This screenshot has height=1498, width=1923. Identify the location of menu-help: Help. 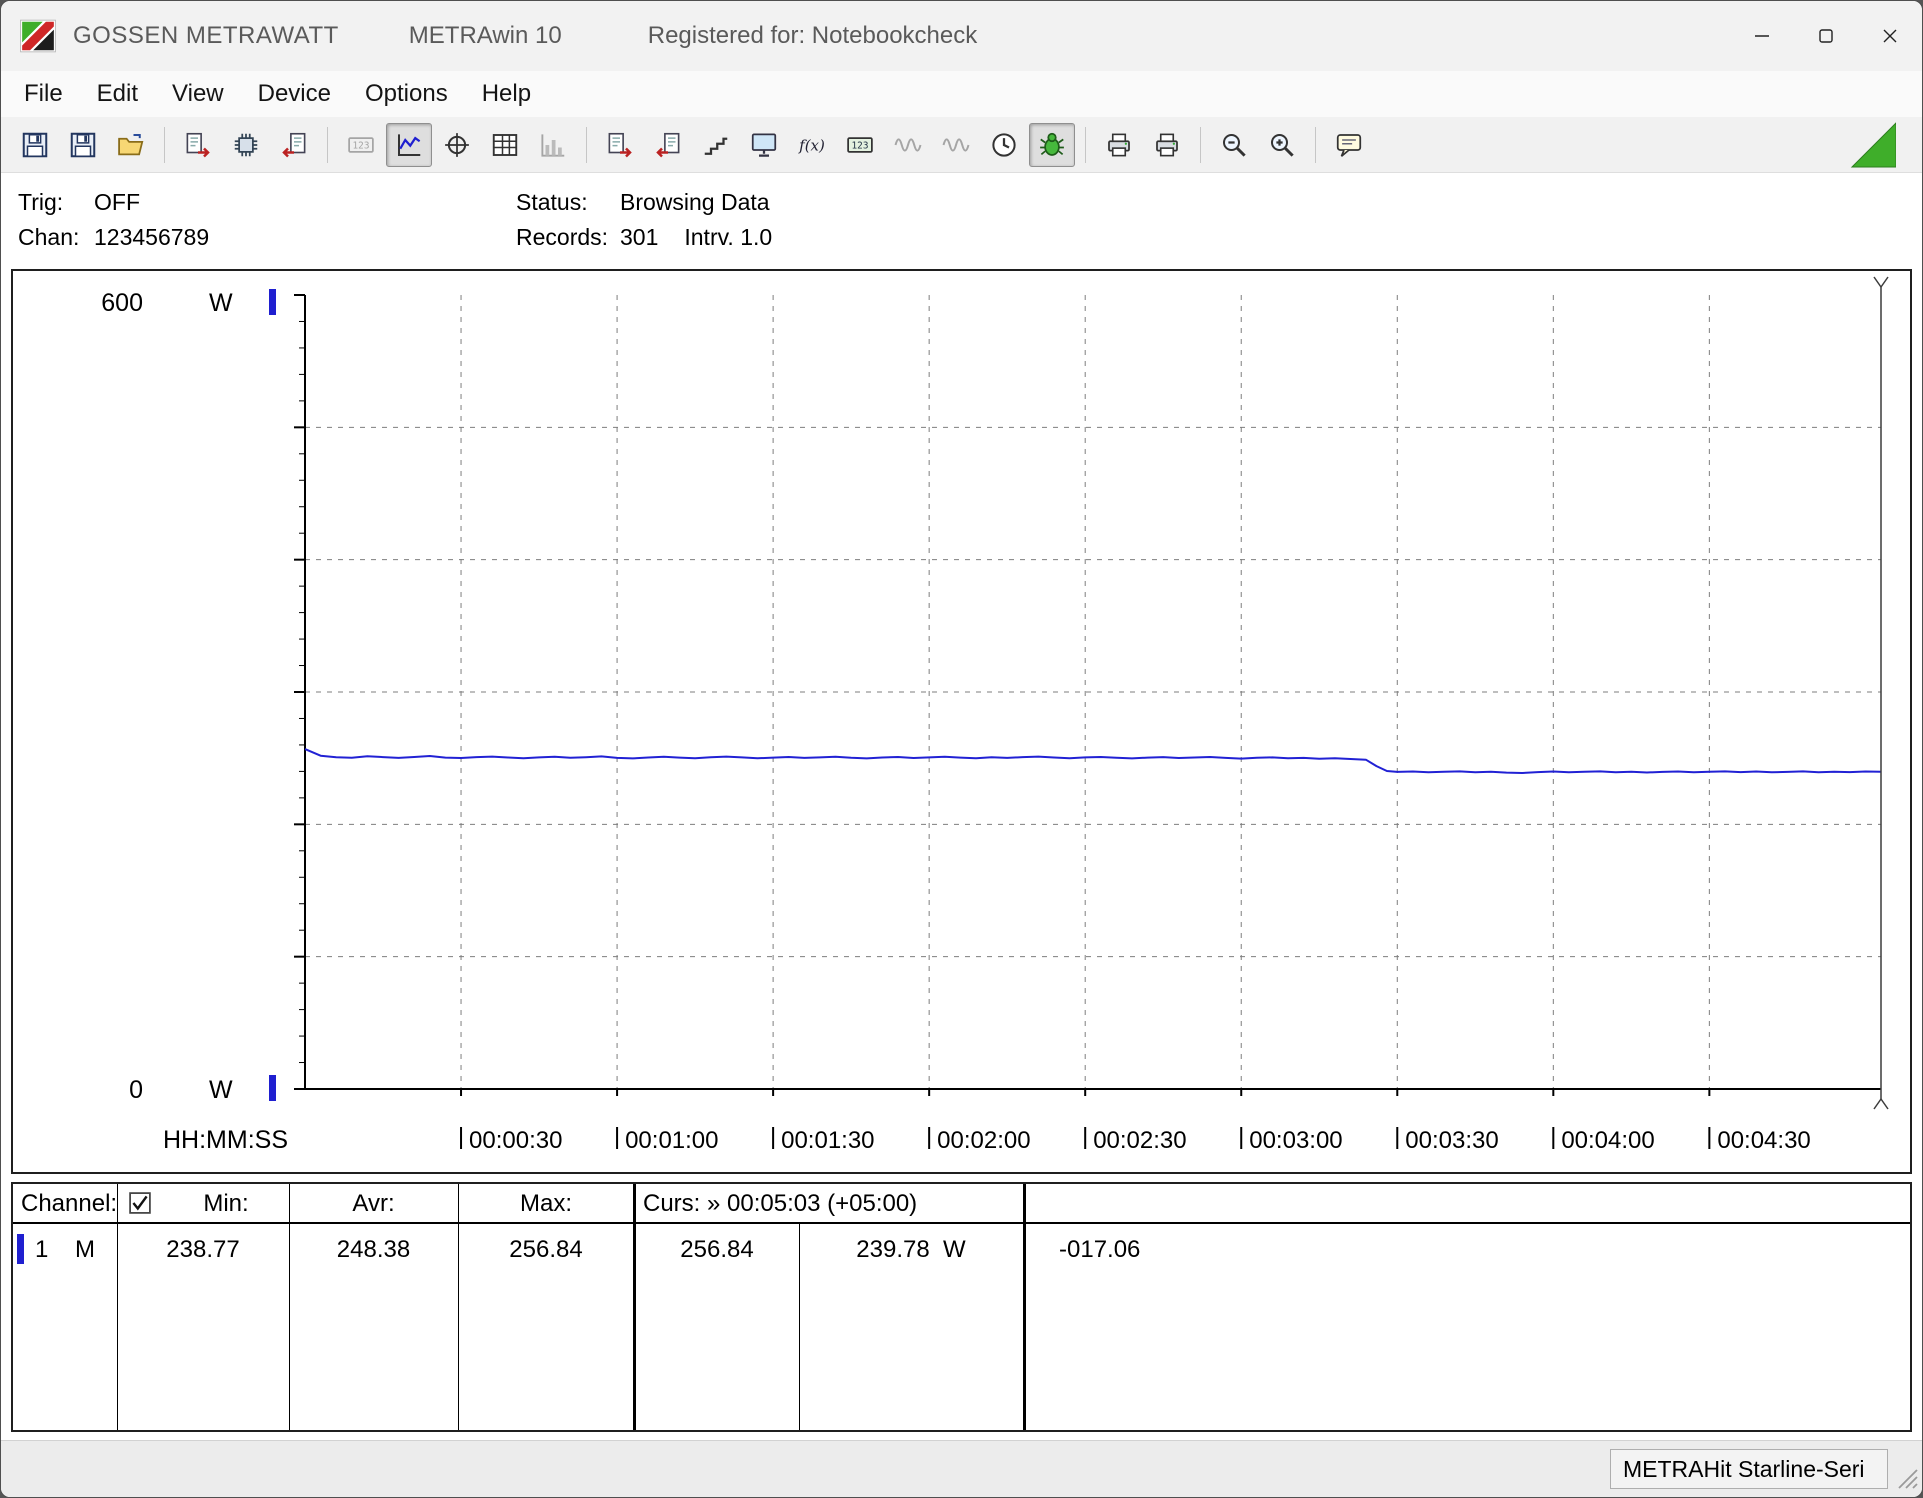
(506, 94).